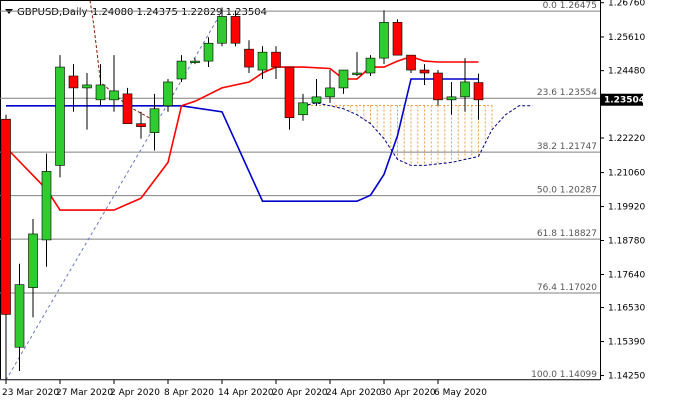 The width and height of the screenshot is (700, 400). I want to click on current-price-tag: 1.23504, so click(623, 99).